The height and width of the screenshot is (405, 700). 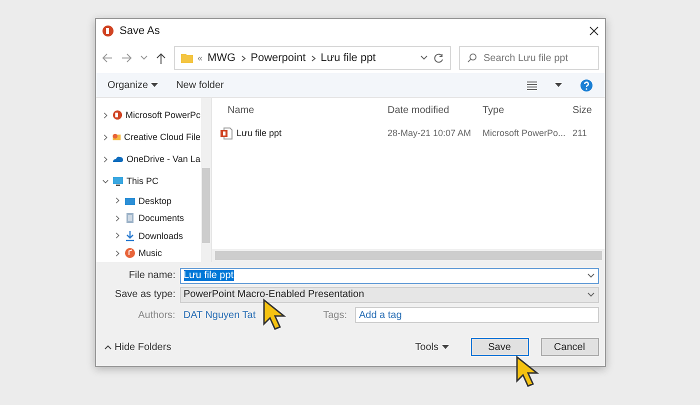 I want to click on presentation-file-icon, so click(x=226, y=133).